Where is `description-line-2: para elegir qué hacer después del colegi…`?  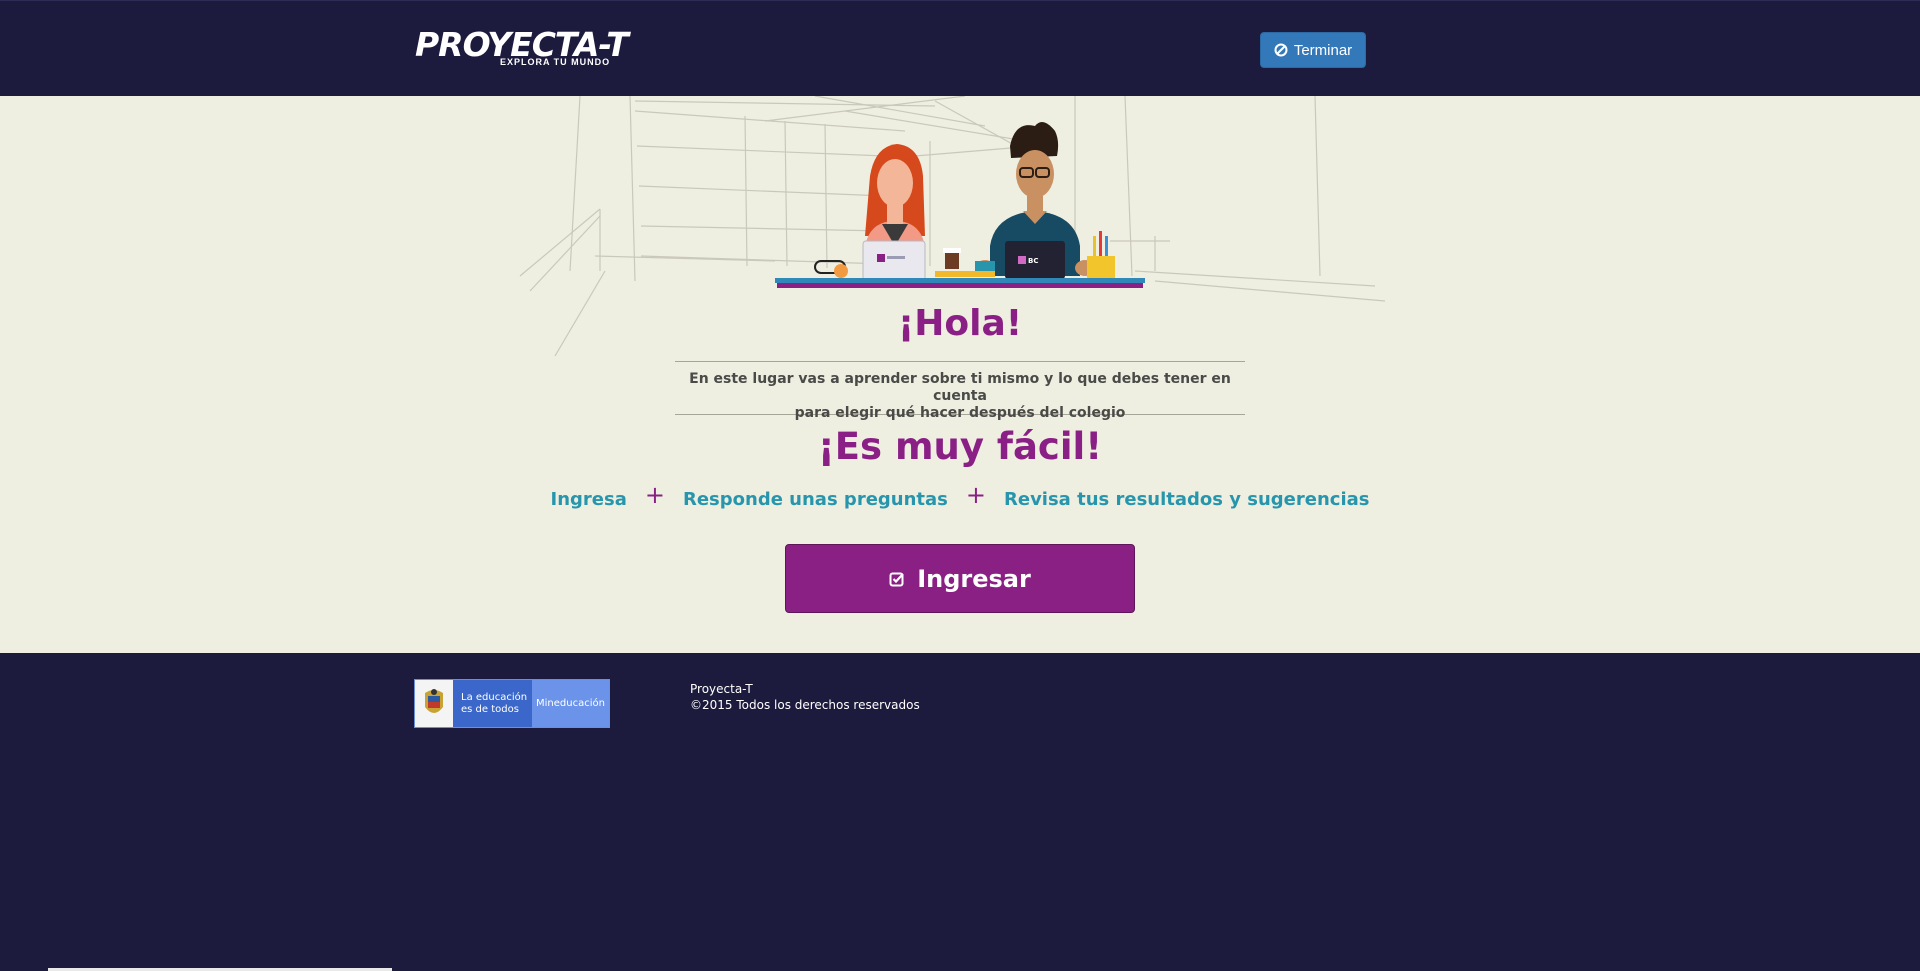
description-line-2: para elegir qué hacer después del colegi… is located at coordinates (960, 413).